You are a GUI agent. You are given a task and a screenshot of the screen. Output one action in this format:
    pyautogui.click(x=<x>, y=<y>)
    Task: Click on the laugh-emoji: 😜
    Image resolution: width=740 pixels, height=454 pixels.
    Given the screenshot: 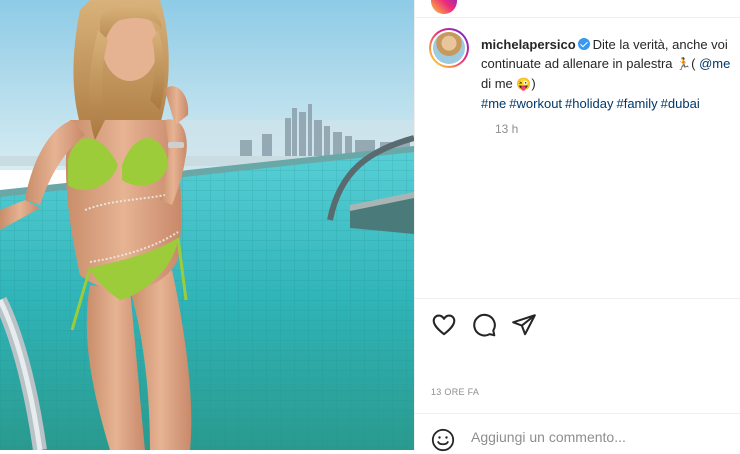 What is the action you would take?
    pyautogui.click(x=524, y=84)
    